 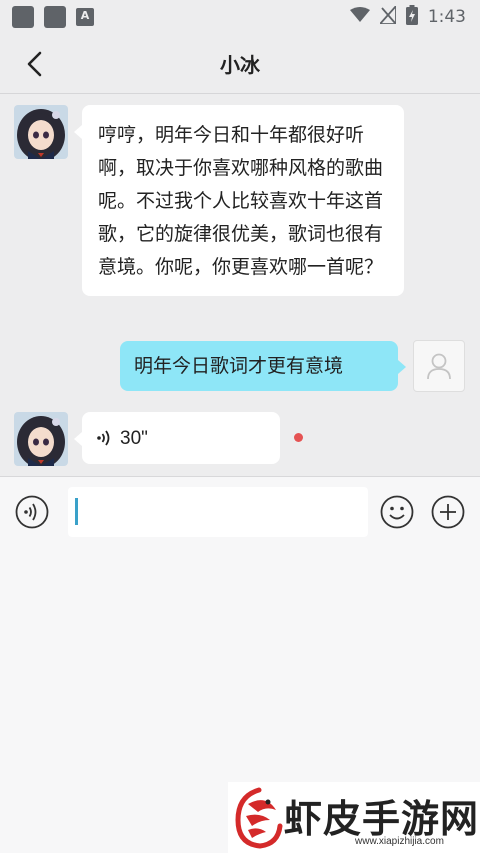 I want to click on message-input, so click(x=218, y=512).